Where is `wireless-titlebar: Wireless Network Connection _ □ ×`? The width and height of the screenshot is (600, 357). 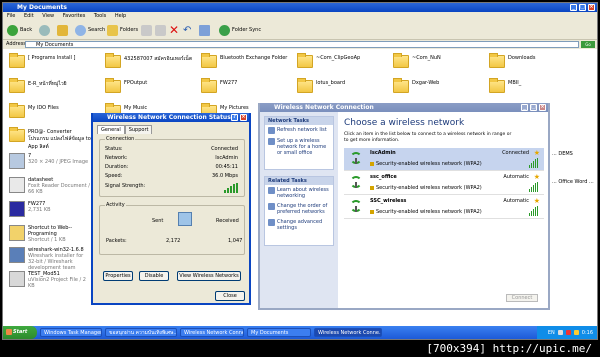 wireless-titlebar: Wireless Network Connection _ □ × is located at coordinates (404, 107).